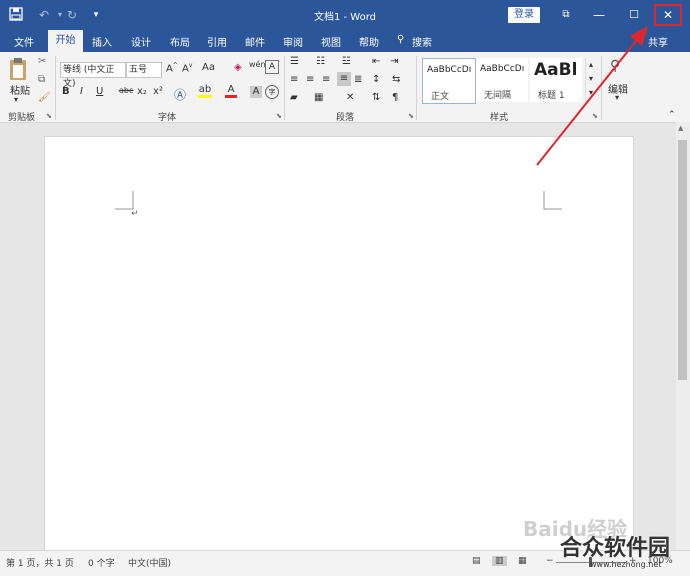 This screenshot has width=690, height=576. Describe the element at coordinates (394, 61) in the screenshot. I see `increase-indent-icon: ⇥` at that location.